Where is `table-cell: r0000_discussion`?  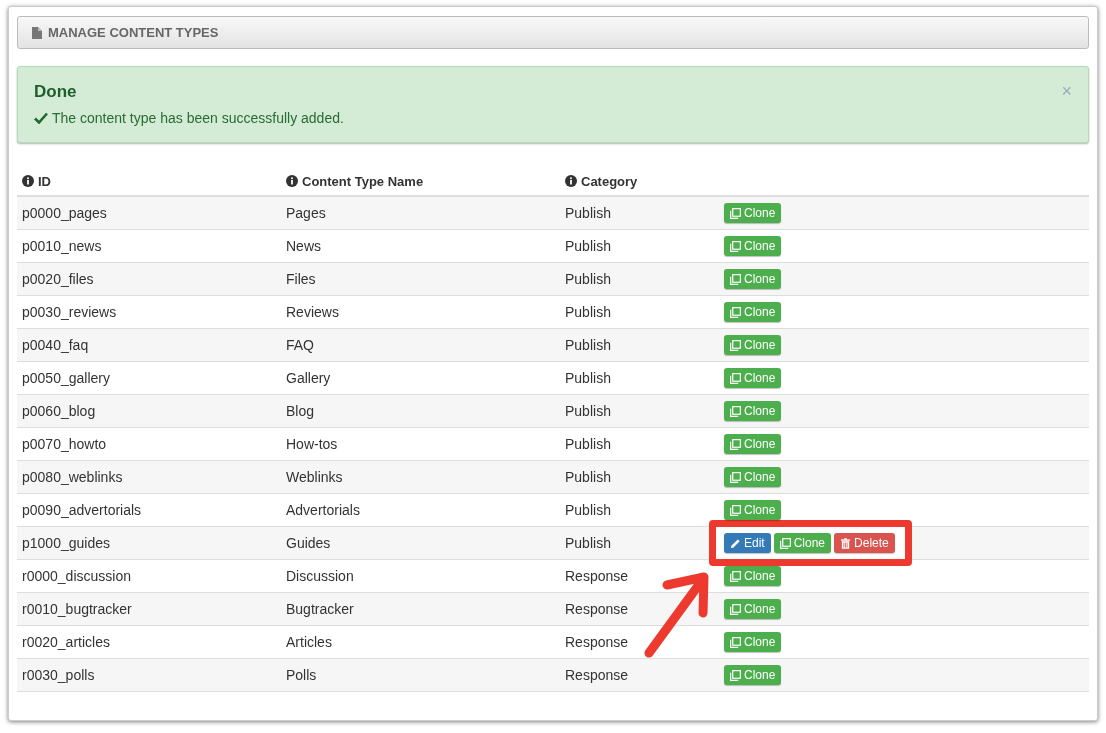
table-cell: r0000_discussion is located at coordinates (76, 576).